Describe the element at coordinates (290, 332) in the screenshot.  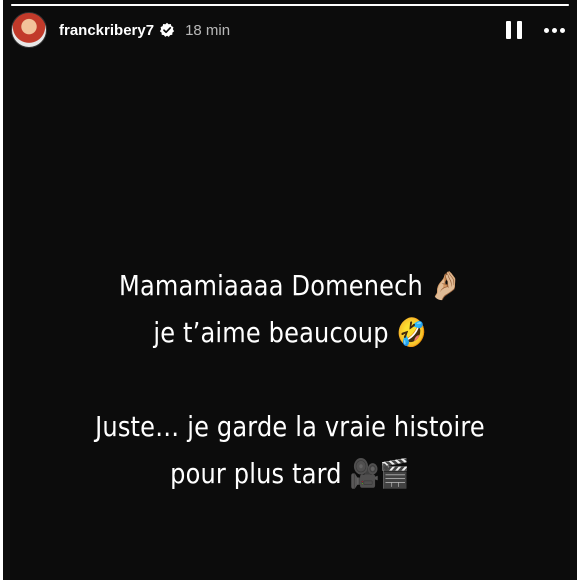
I see `caption-line-2: je t’aime beaucoup 🤣` at that location.